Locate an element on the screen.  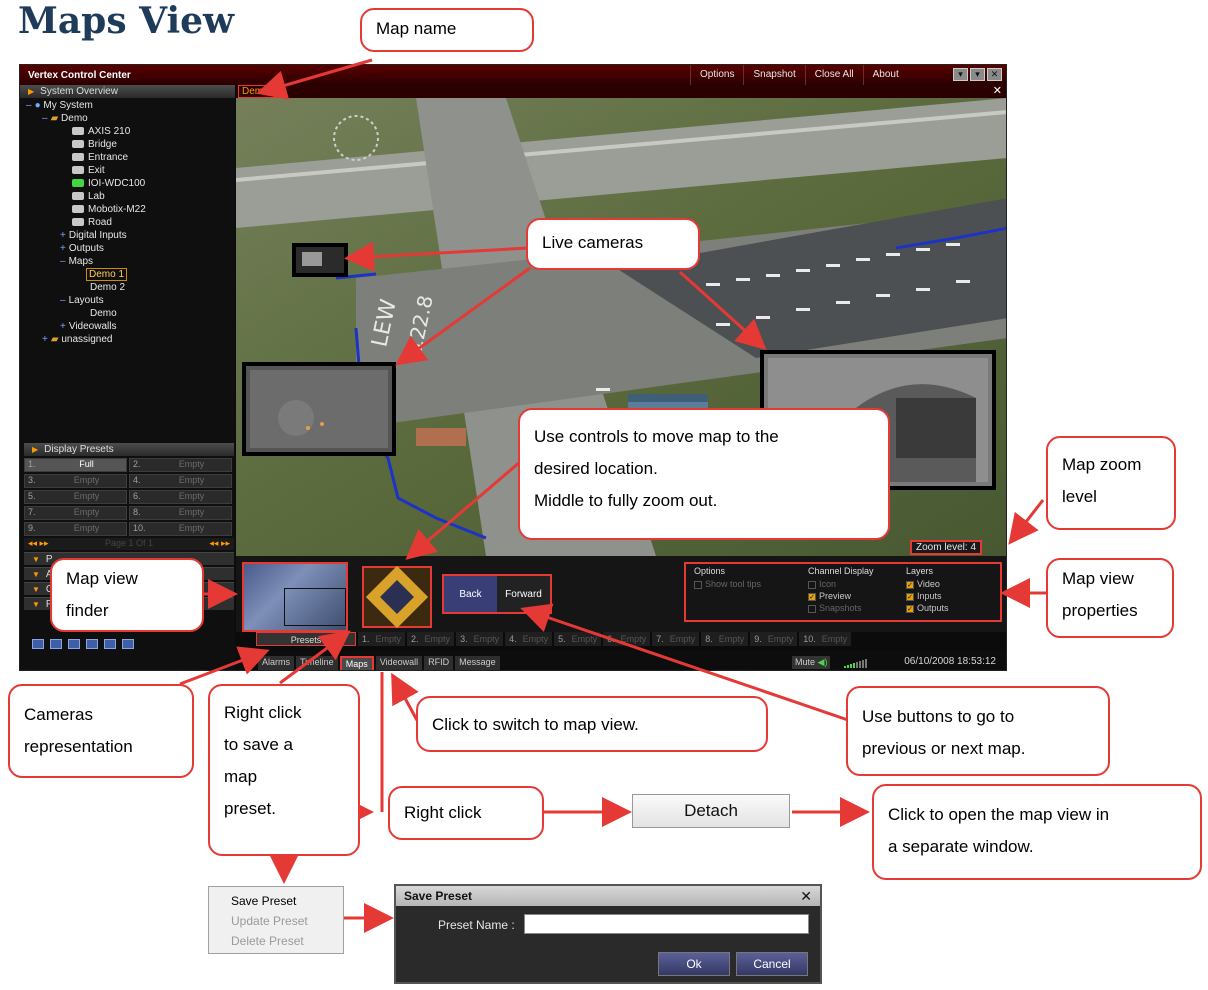
map-viewfinder is located at coordinates (295, 597).